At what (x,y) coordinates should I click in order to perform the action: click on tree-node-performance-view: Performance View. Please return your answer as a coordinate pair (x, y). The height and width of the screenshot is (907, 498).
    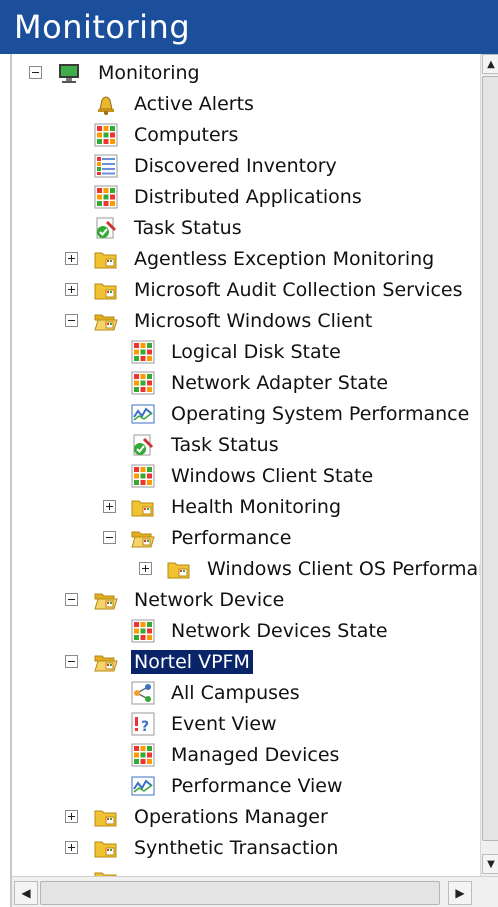
    Looking at the image, I should click on (242, 786).